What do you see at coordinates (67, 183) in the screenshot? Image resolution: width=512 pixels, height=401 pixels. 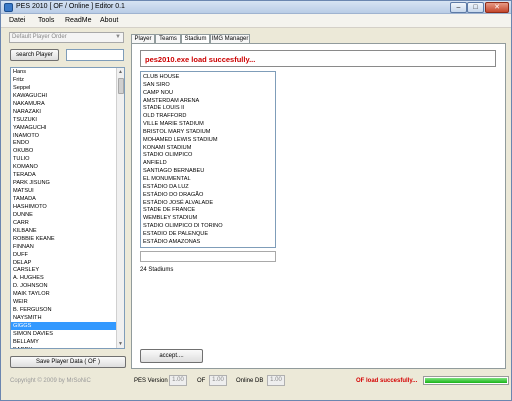 I see `player-list-item: PARK JISUNG` at bounding box center [67, 183].